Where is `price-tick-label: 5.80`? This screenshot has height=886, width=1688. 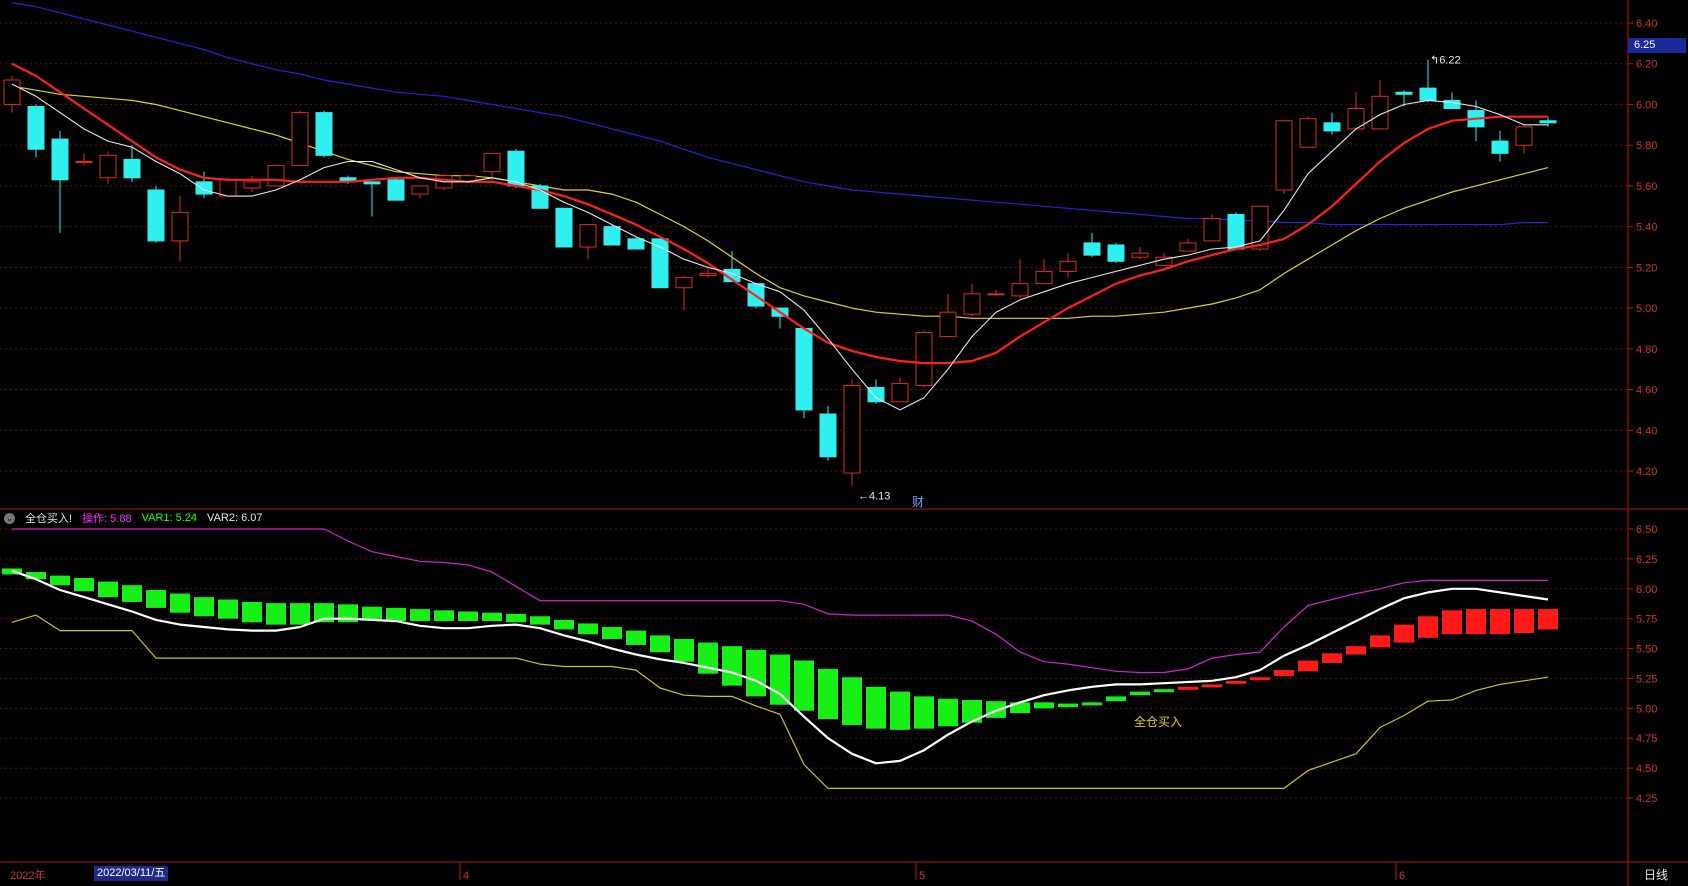 price-tick-label: 5.80 is located at coordinates (1646, 146).